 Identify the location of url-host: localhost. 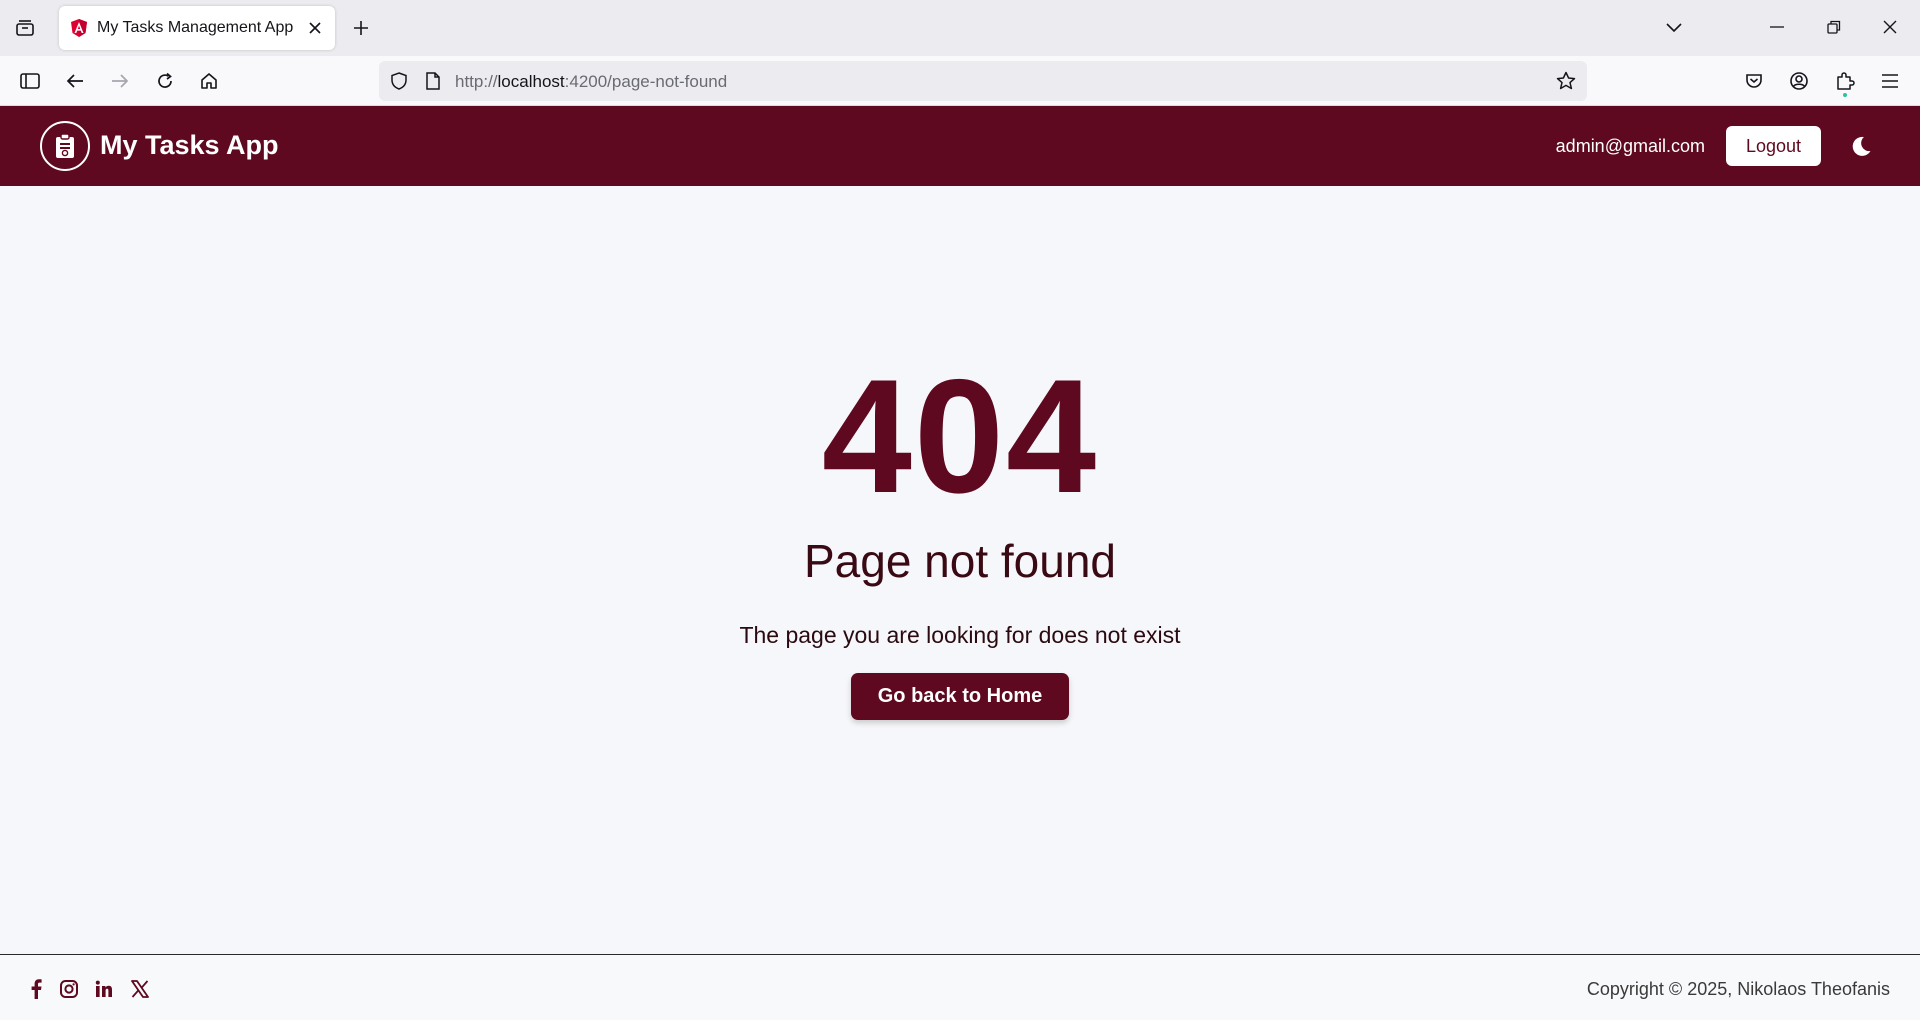
(531, 81).